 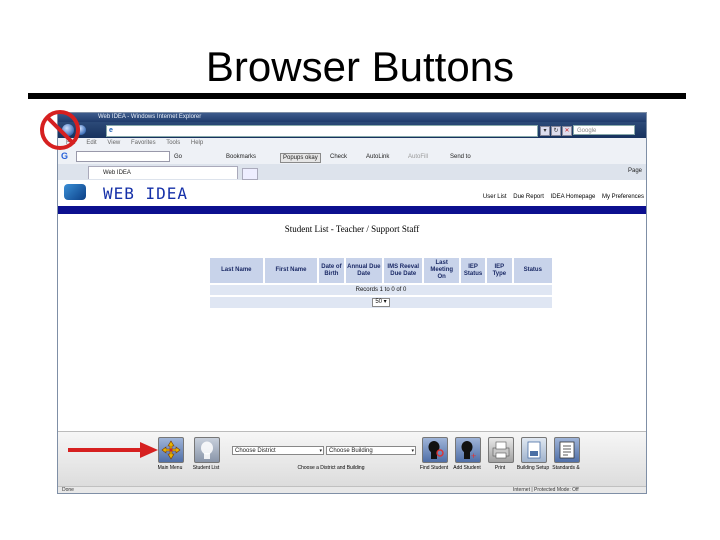 I want to click on standards-label: Standards &, so click(x=566, y=468).